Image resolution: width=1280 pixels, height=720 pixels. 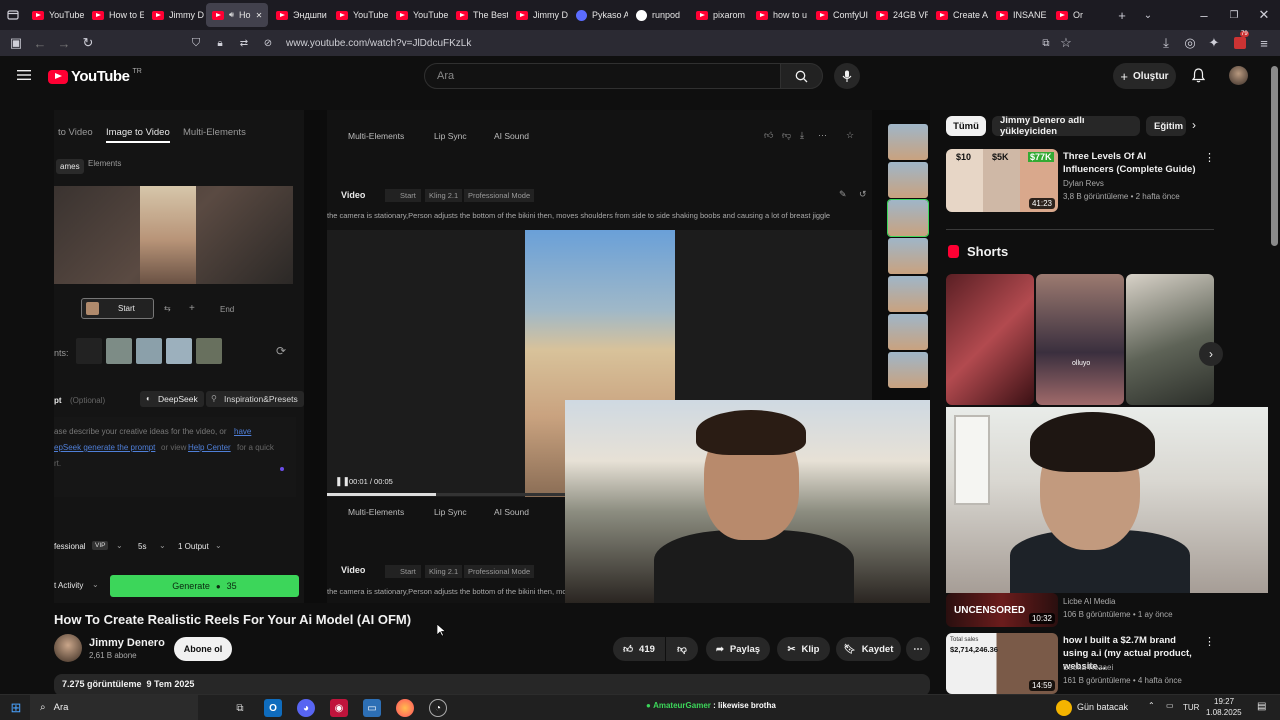 What do you see at coordinates (24, 75) in the screenshot?
I see `hamburger-menu-icon` at bounding box center [24, 75].